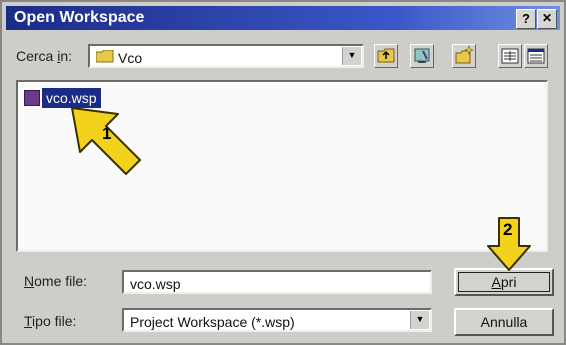  I want to click on filetype-select: Project Workspace (*.wsp) ▼, so click(277, 320).